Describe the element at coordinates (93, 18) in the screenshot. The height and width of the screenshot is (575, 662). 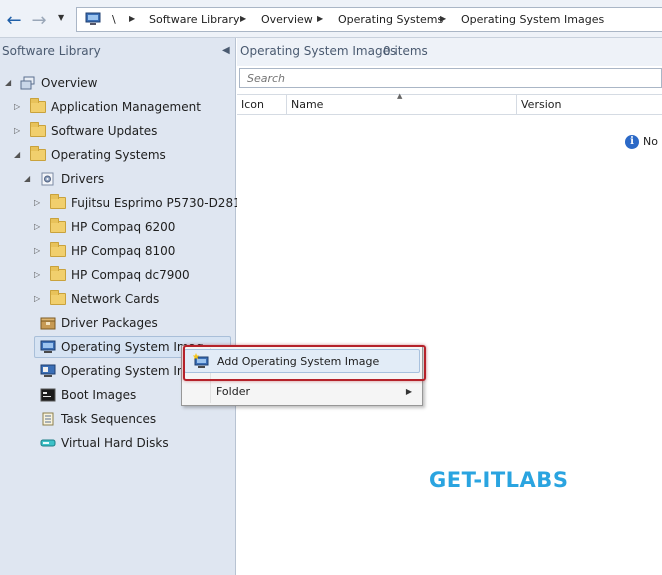
I see `console-icon` at that location.